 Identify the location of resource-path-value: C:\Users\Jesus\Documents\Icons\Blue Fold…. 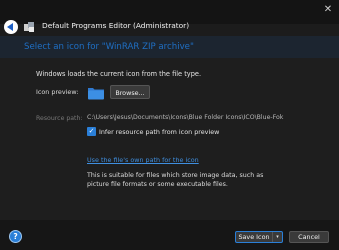
(186, 117).